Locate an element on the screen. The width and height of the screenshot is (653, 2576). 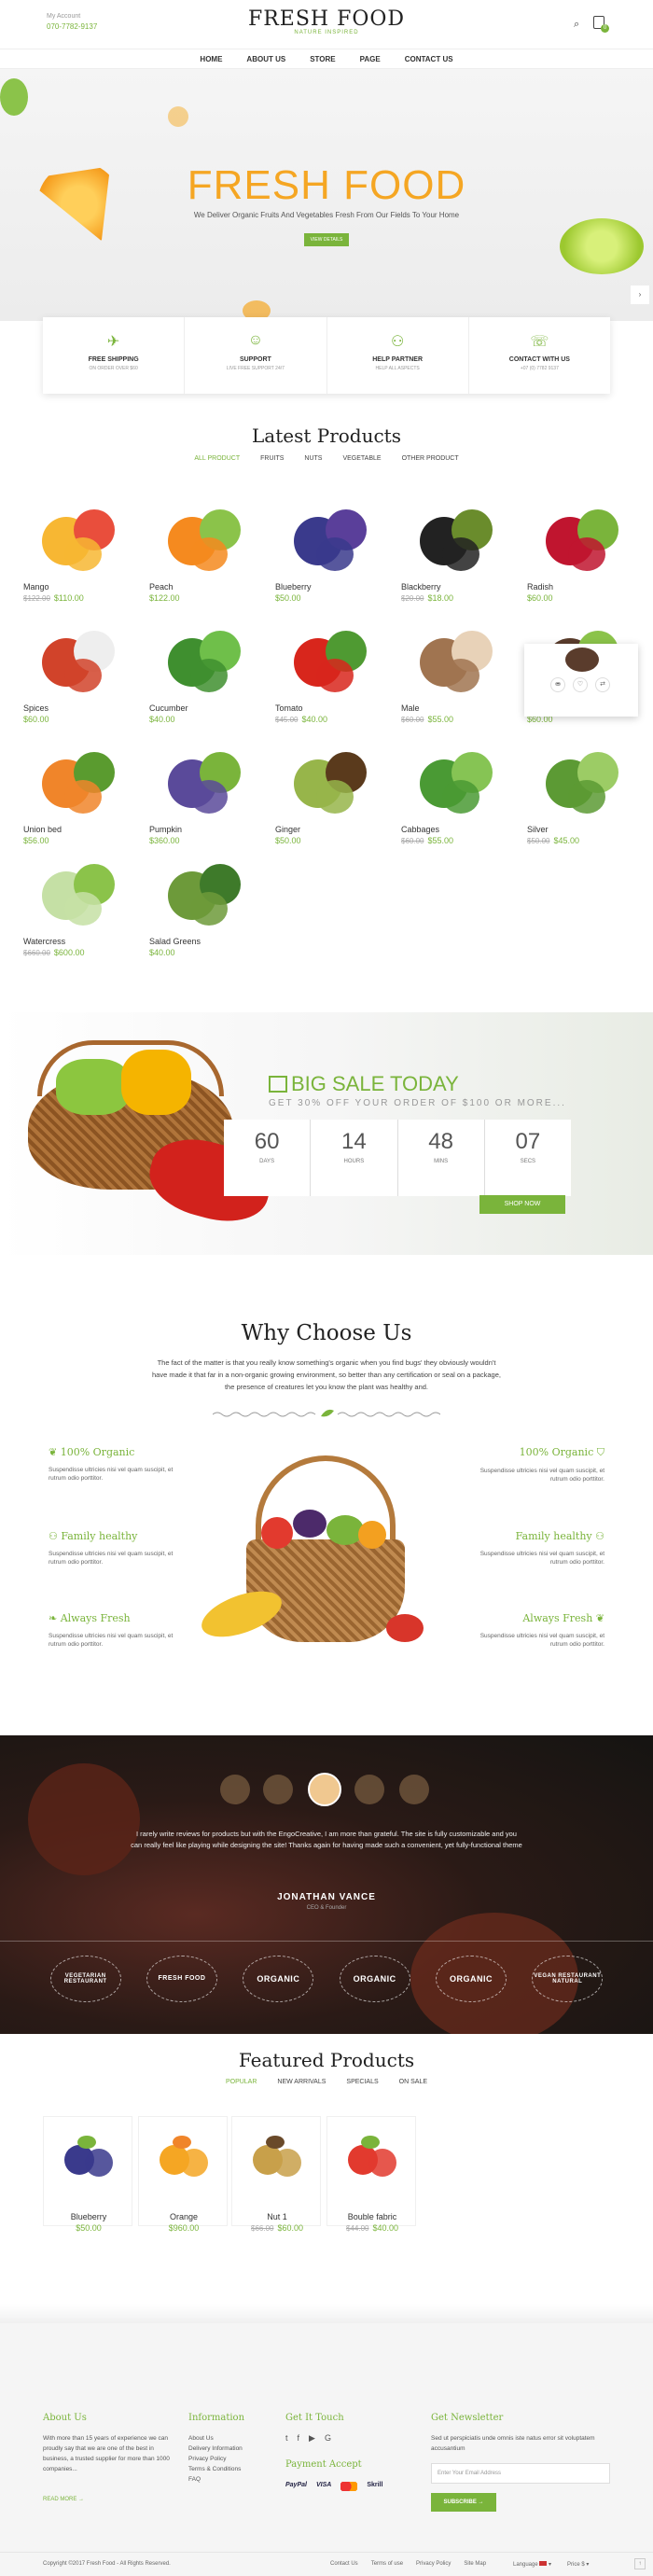
newsletter-email-input: Enter Your Email Address is located at coordinates (520, 2473).